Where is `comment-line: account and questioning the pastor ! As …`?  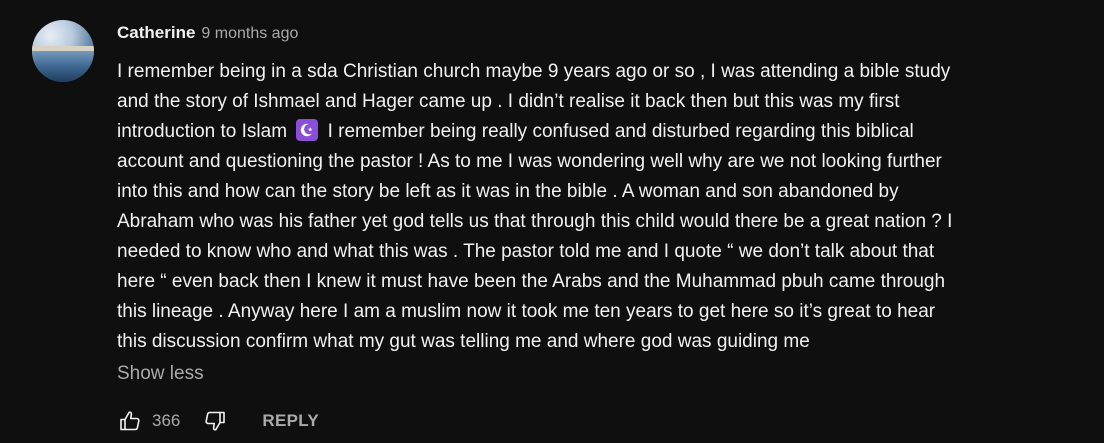 comment-line: account and questioning the pastor ! As … is located at coordinates (529, 161).